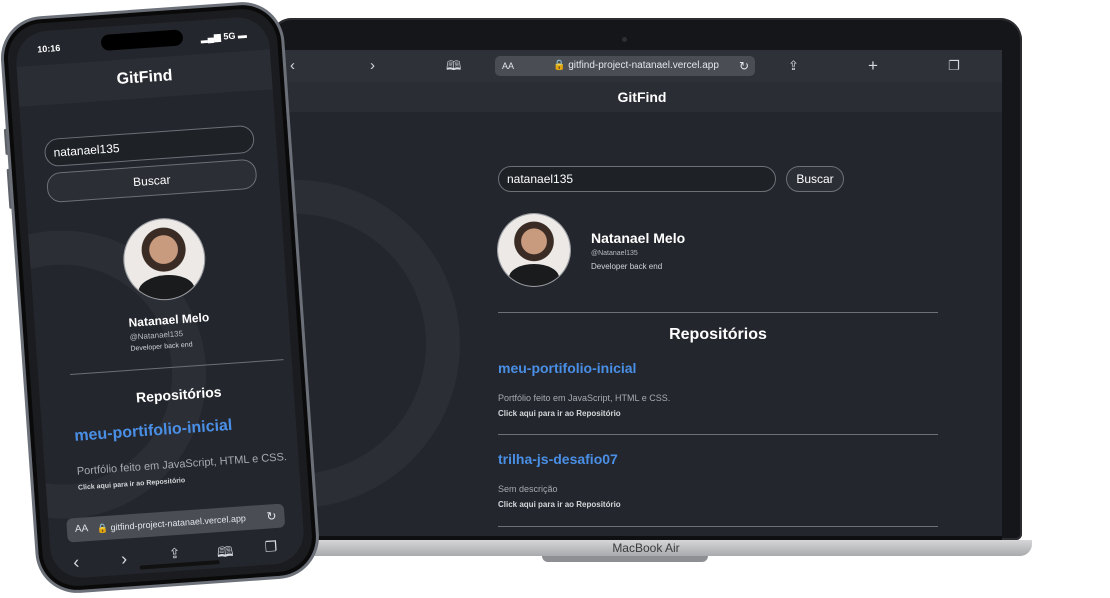 The width and height of the screenshot is (1110, 598). What do you see at coordinates (614, 253) in the screenshot?
I see `profile-username: @Natanael135` at bounding box center [614, 253].